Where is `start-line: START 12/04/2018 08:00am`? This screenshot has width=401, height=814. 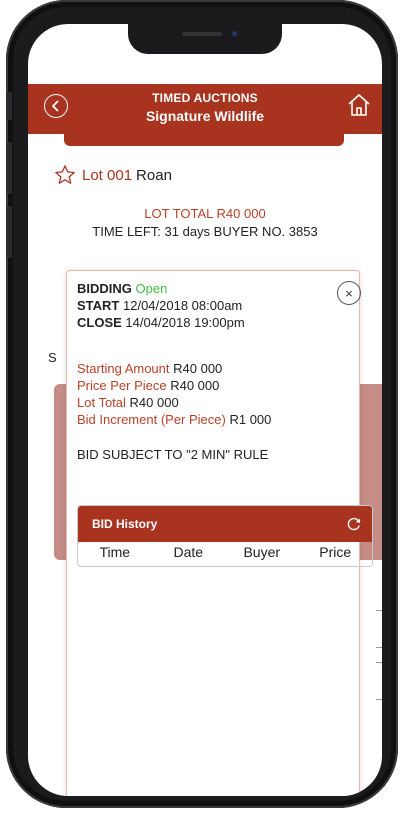 start-line: START 12/04/2018 08:00am is located at coordinates (159, 305).